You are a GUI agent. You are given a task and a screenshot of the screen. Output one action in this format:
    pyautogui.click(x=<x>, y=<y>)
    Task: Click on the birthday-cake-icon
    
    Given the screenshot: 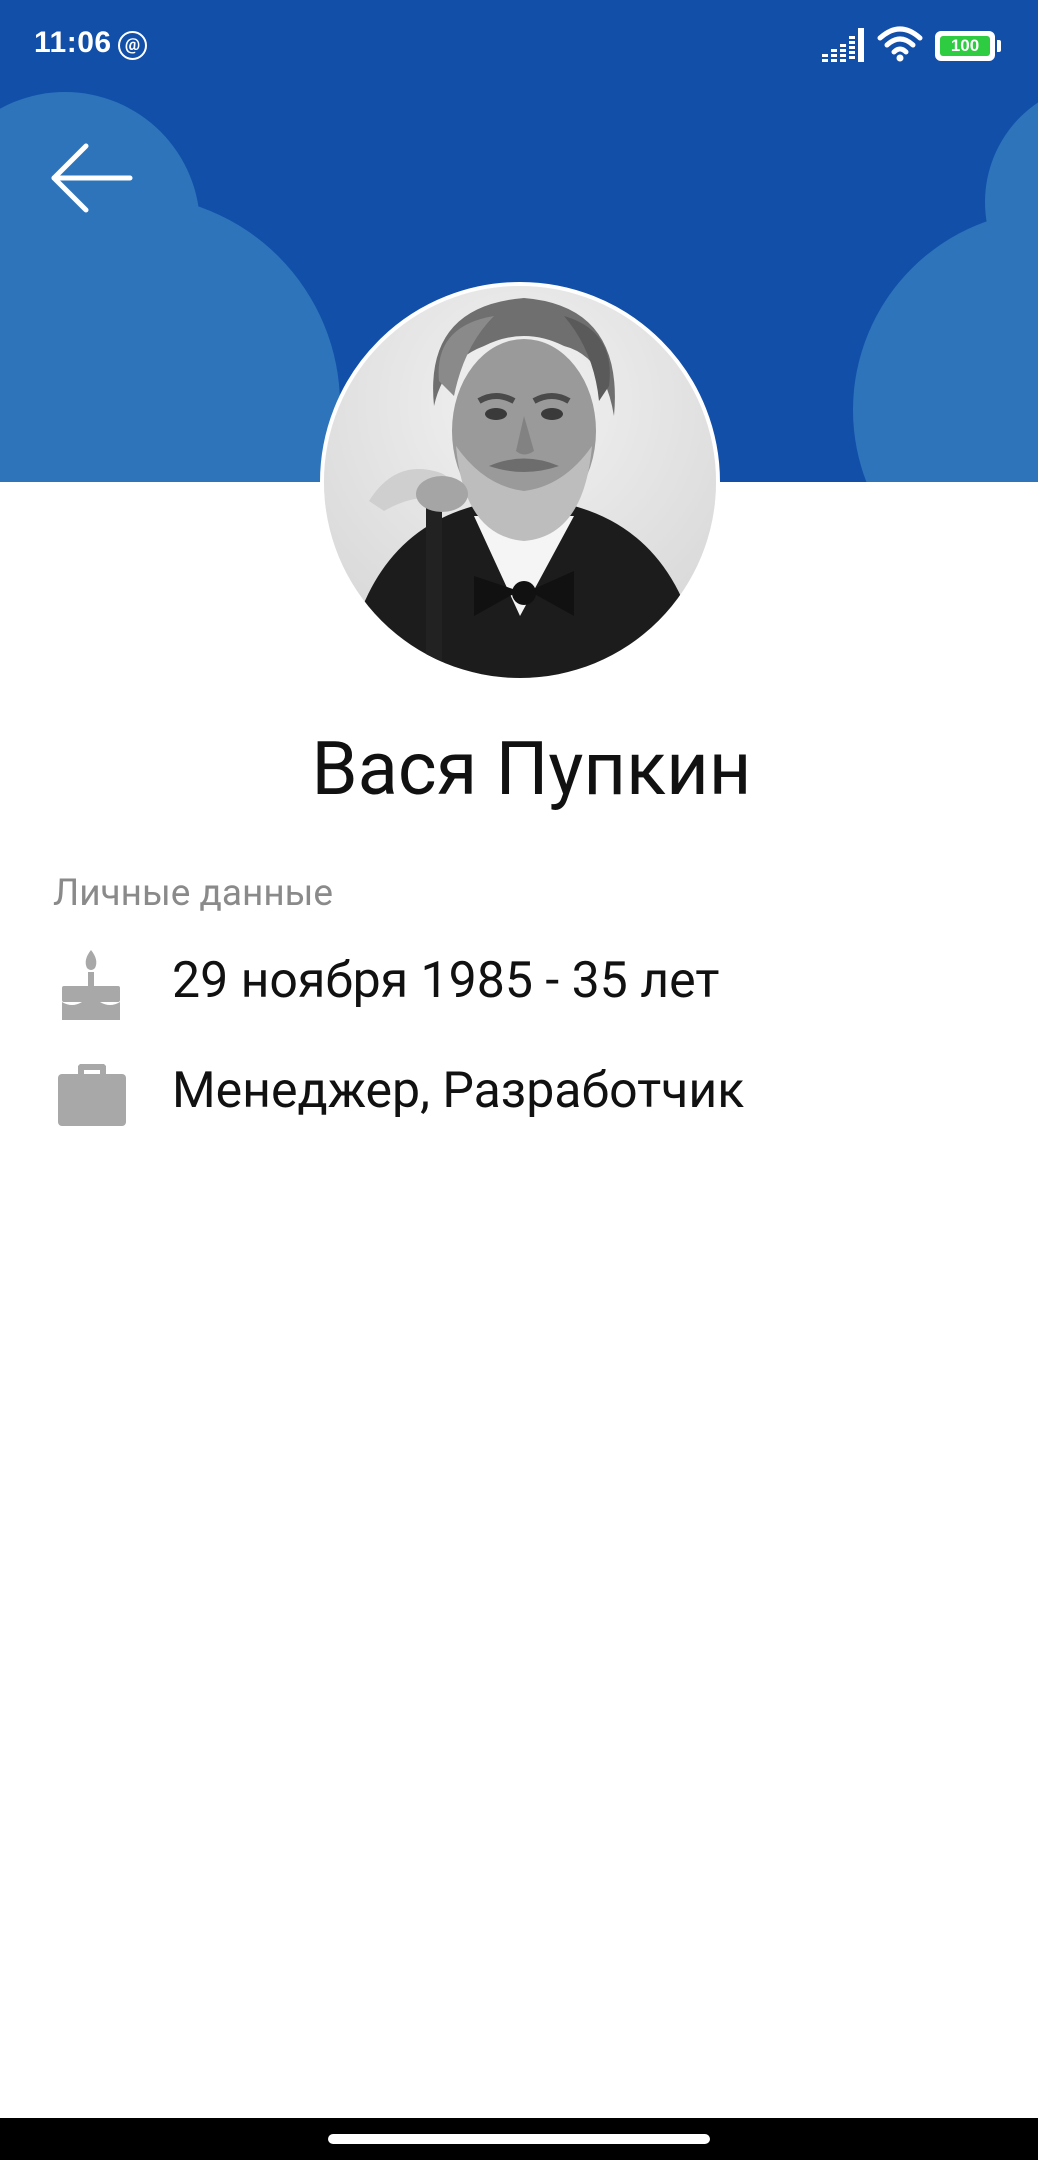 What is the action you would take?
    pyautogui.click(x=91, y=985)
    